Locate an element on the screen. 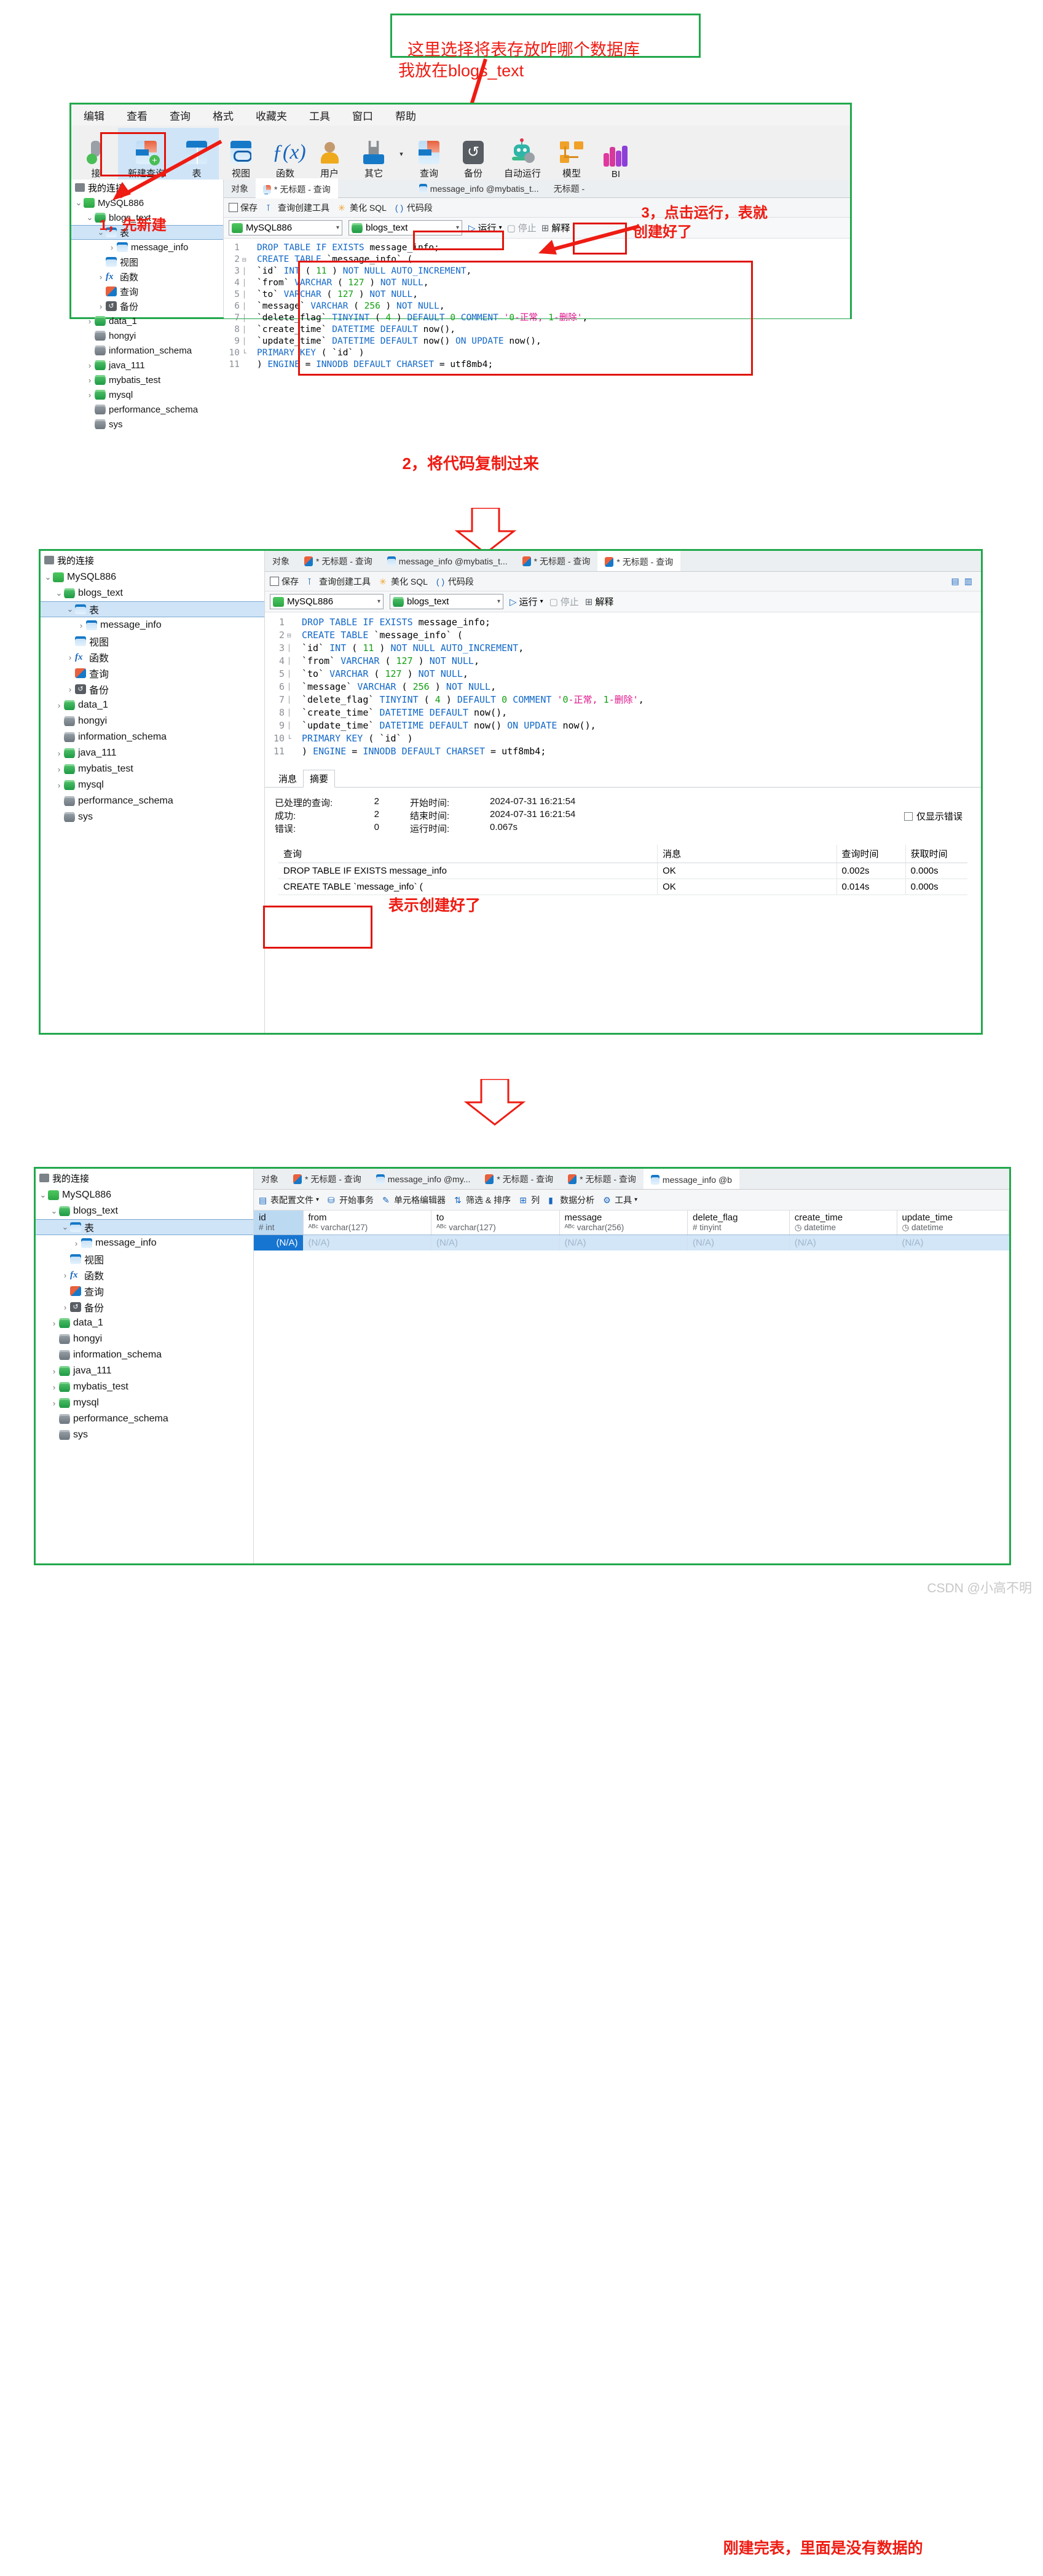  split-view-icon: ▤ is located at coordinates (955, 581).